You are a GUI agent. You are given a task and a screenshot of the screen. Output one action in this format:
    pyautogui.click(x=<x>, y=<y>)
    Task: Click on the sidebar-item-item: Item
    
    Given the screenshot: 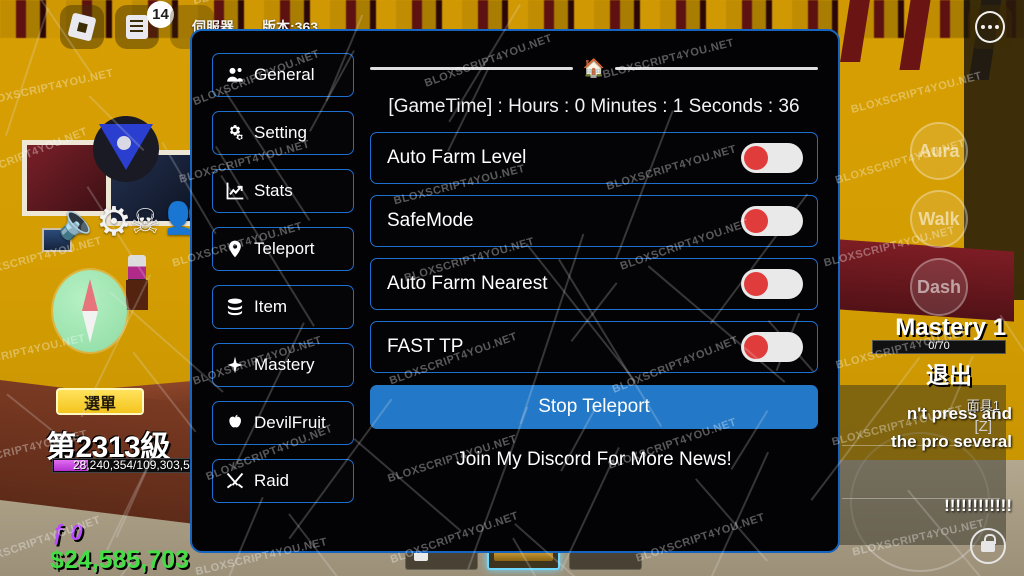 What is the action you would take?
    pyautogui.click(x=283, y=307)
    